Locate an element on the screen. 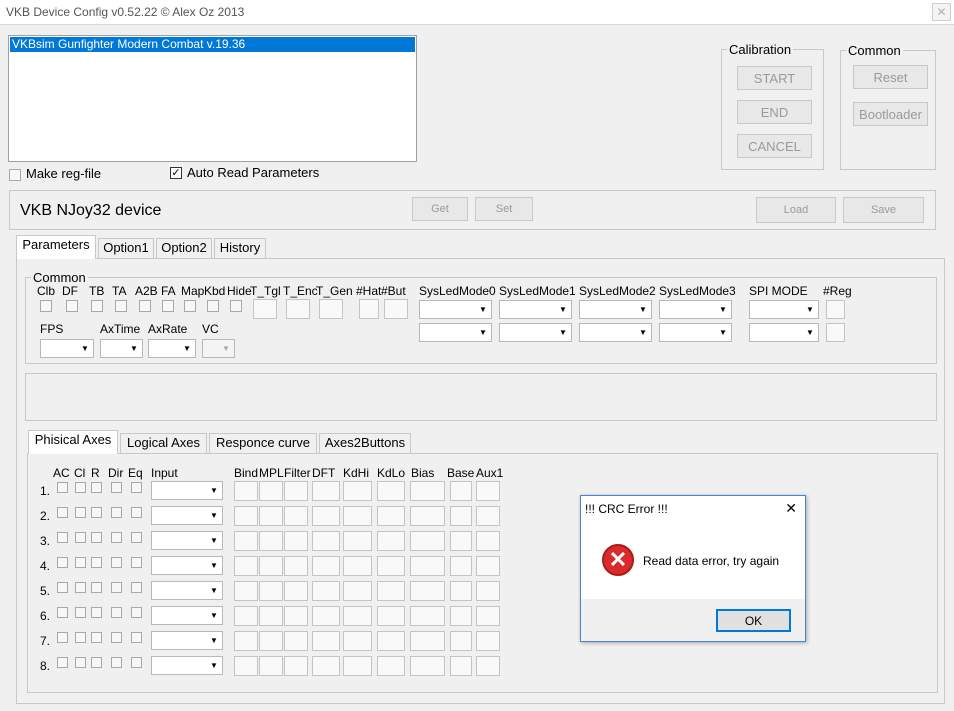 Image resolution: width=954 pixels, height=711 pixels. spi-mode-select-1: ▼ is located at coordinates (784, 309).